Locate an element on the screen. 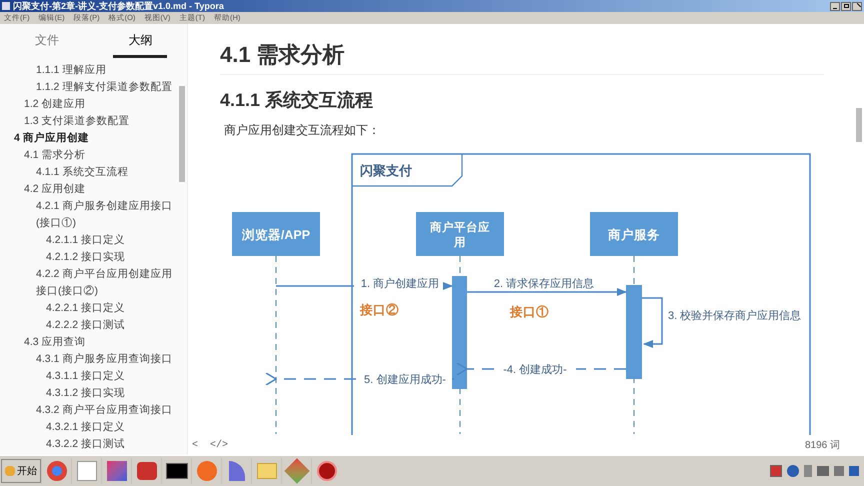 This screenshot has width=864, height=486. participant-label: 商户服务 is located at coordinates (634, 235).